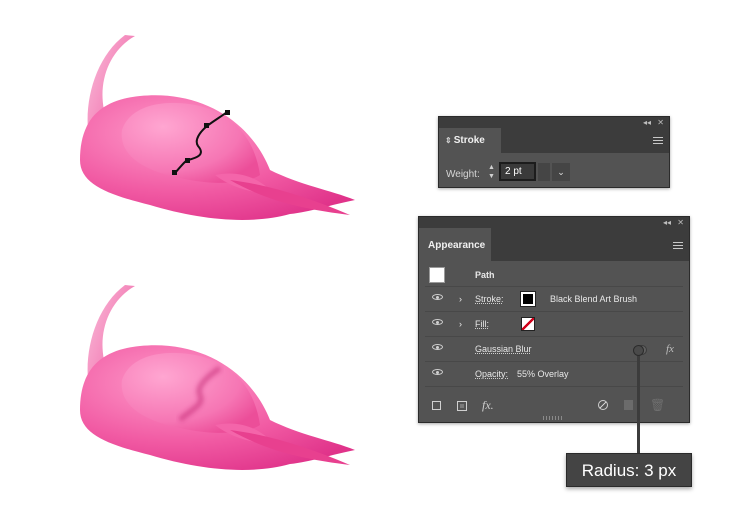 The height and width of the screenshot is (520, 730). I want to click on tab-appearance: Appearance, so click(455, 244).